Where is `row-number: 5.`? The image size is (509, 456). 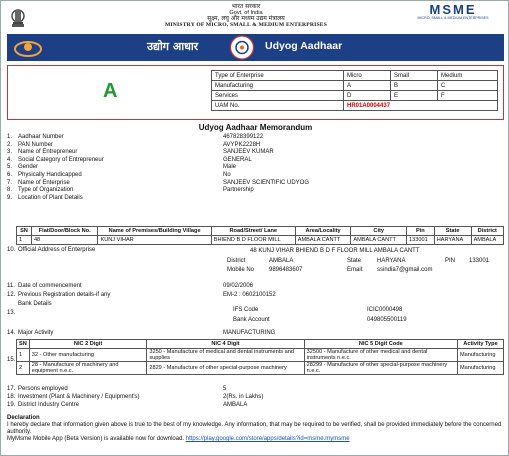
row-number: 5. is located at coordinates (10, 167).